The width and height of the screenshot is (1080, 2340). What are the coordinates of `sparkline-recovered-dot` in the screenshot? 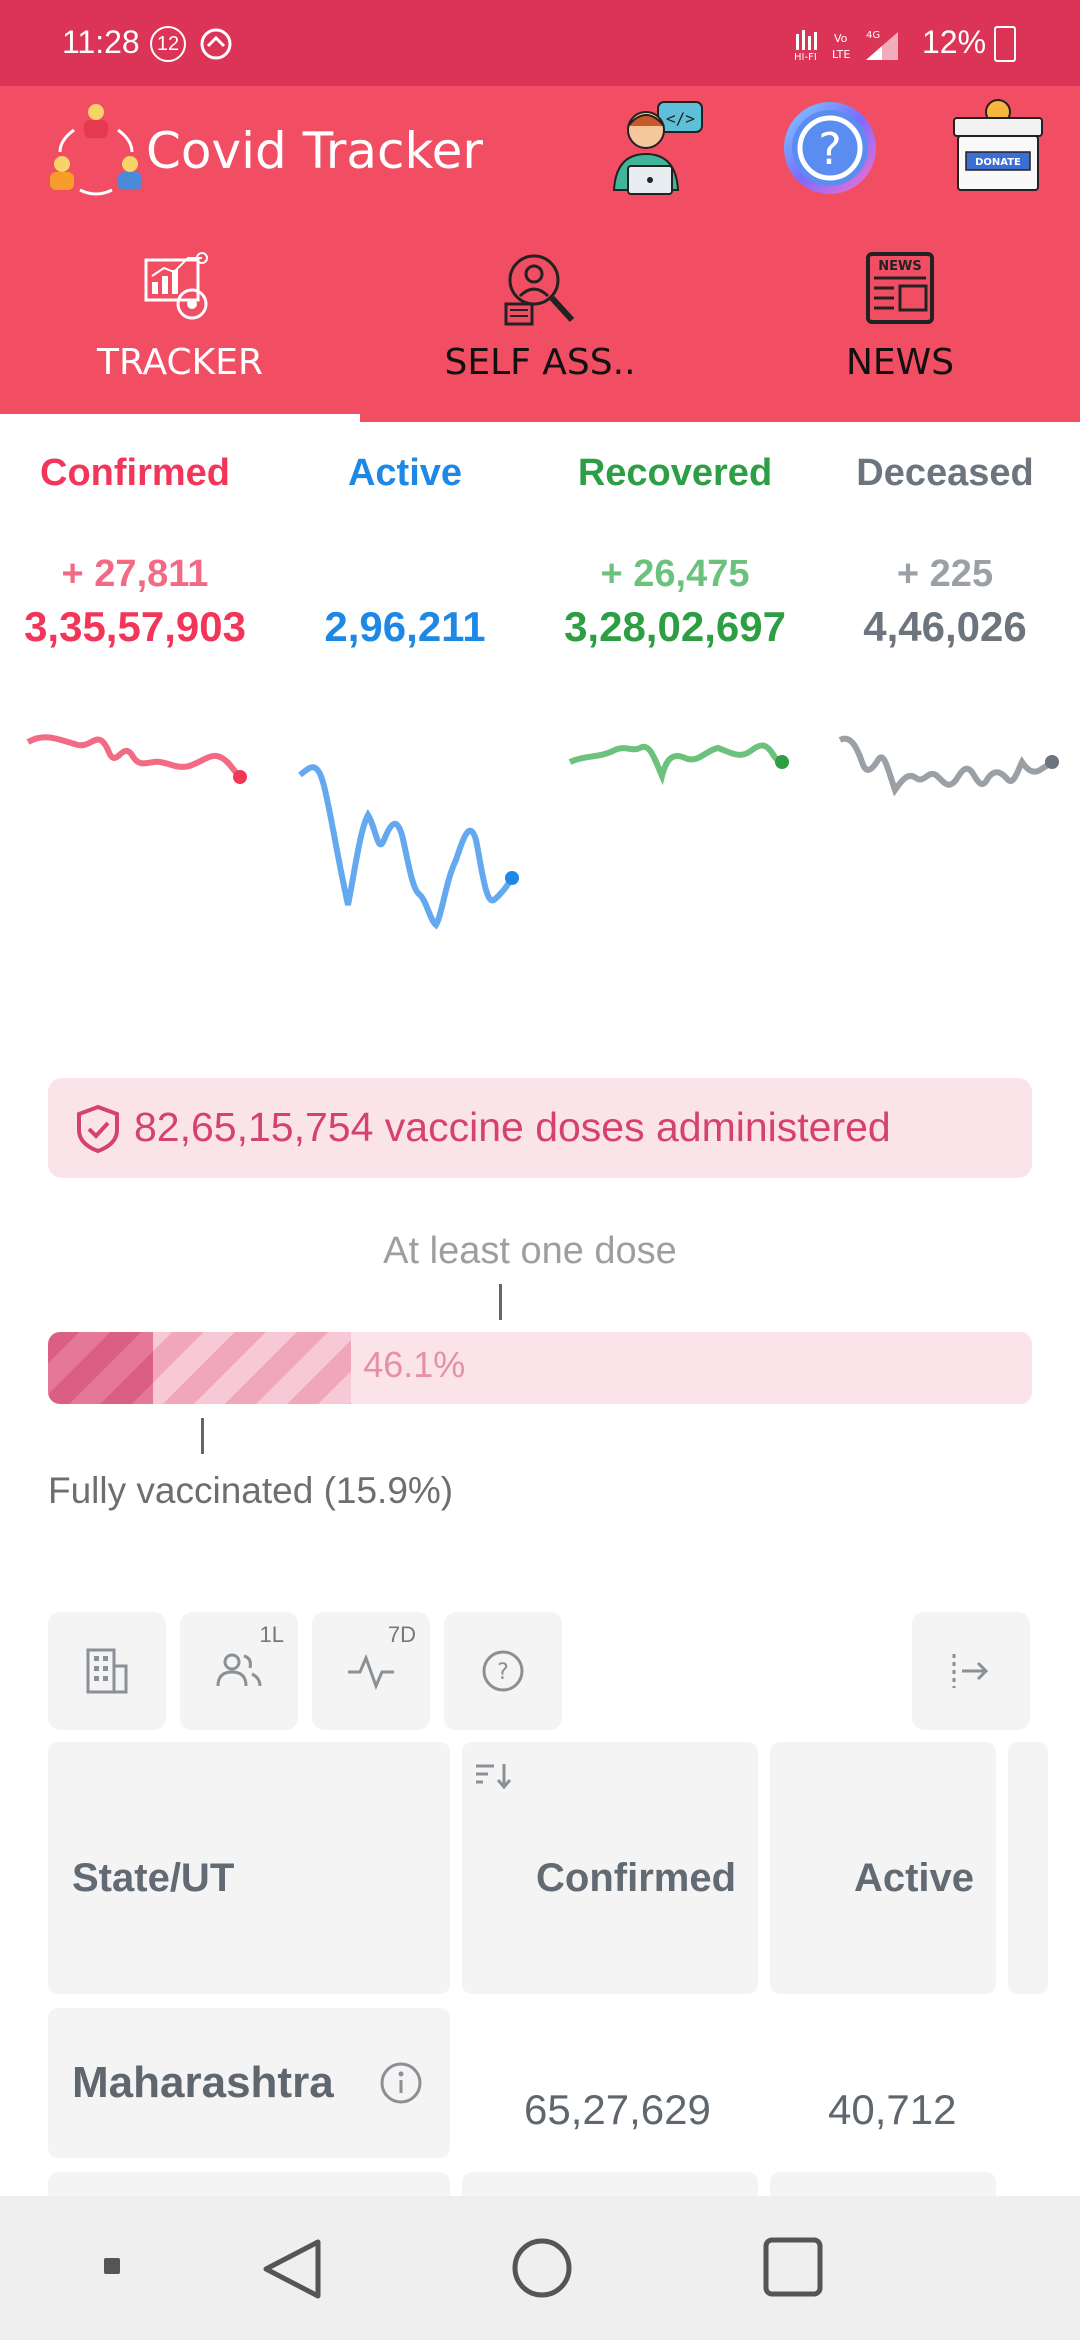 It's located at (782, 762).